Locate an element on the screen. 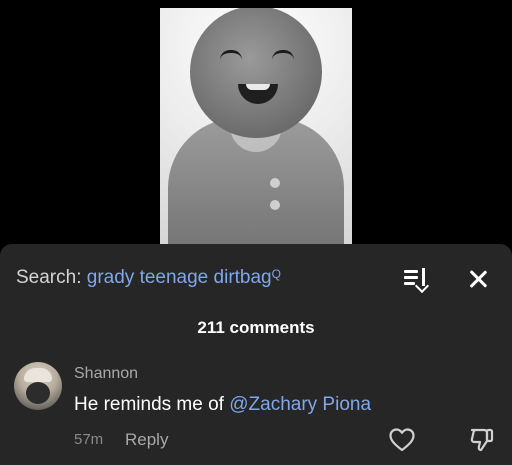  avatar-face is located at coordinates (38, 393).